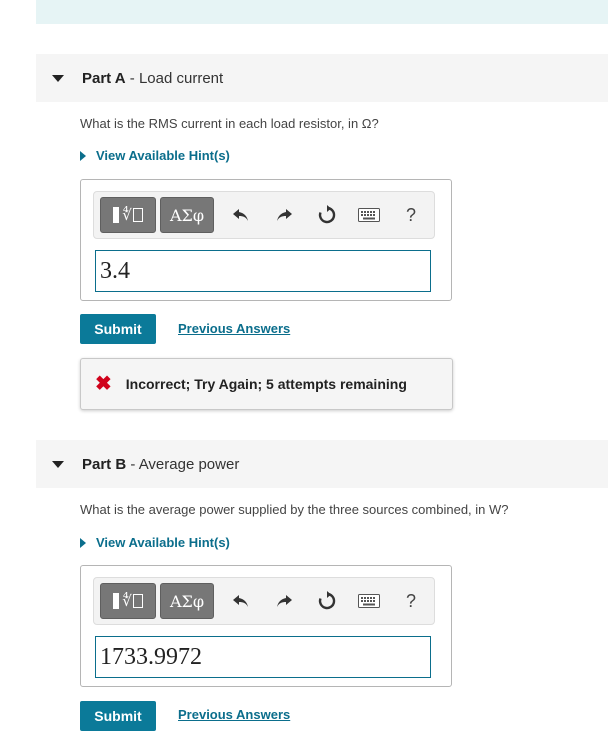  What do you see at coordinates (118, 329) in the screenshot?
I see `part-a-submit-button: Submit` at bounding box center [118, 329].